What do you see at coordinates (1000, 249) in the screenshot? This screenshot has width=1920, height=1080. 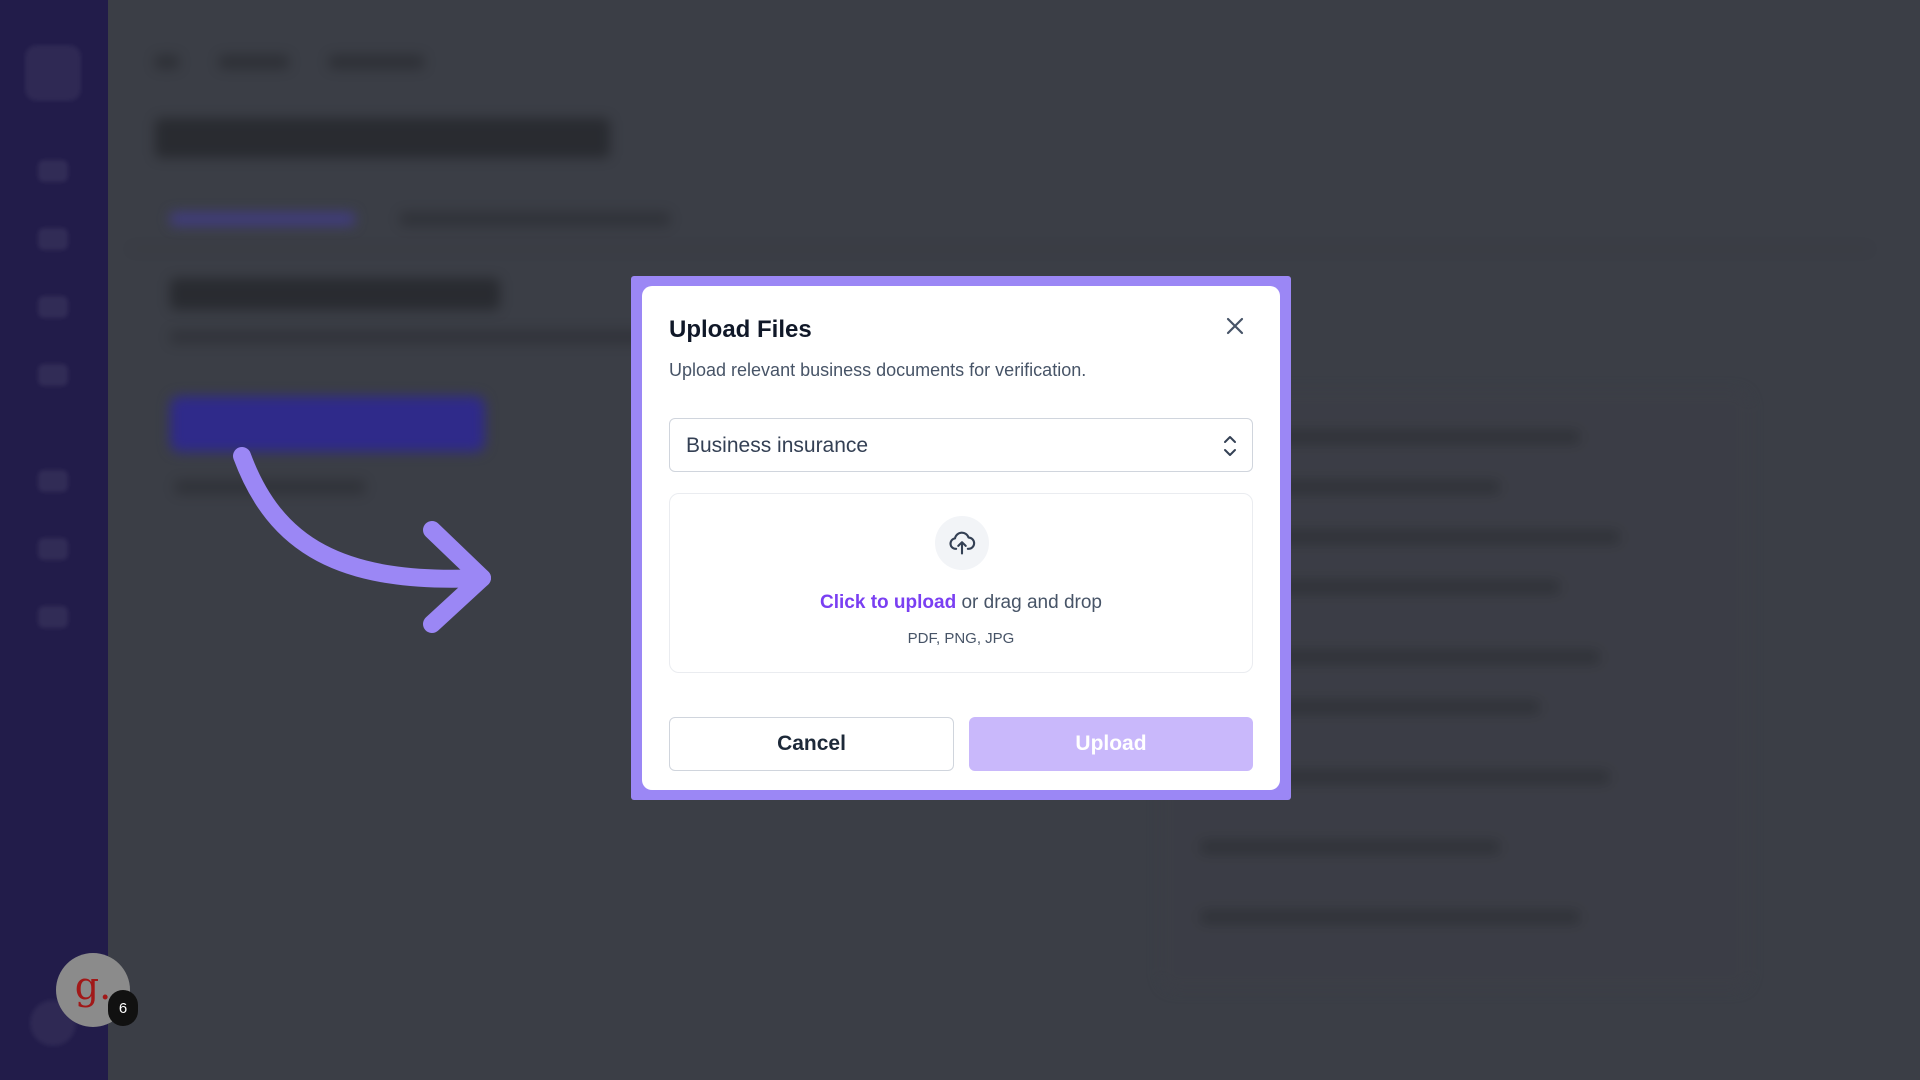 I see `tabs-divider` at bounding box center [1000, 249].